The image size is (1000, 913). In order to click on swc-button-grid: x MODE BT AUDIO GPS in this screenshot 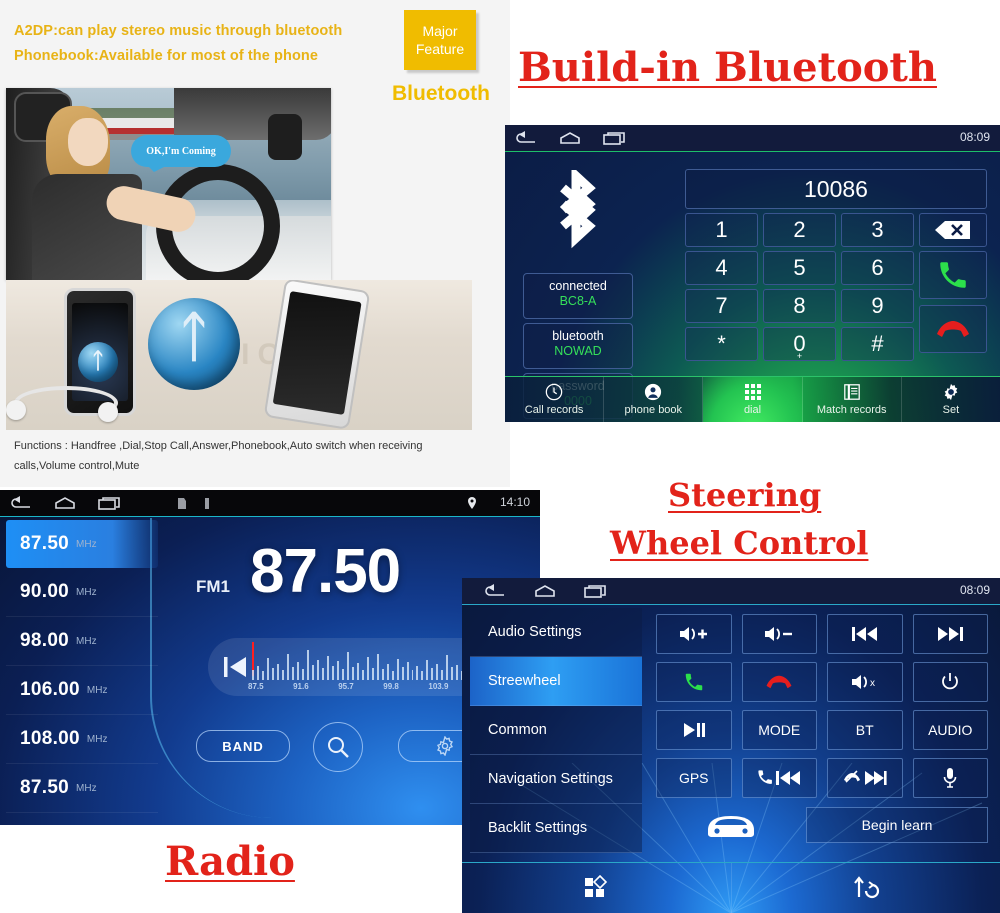, I will do `click(822, 706)`.